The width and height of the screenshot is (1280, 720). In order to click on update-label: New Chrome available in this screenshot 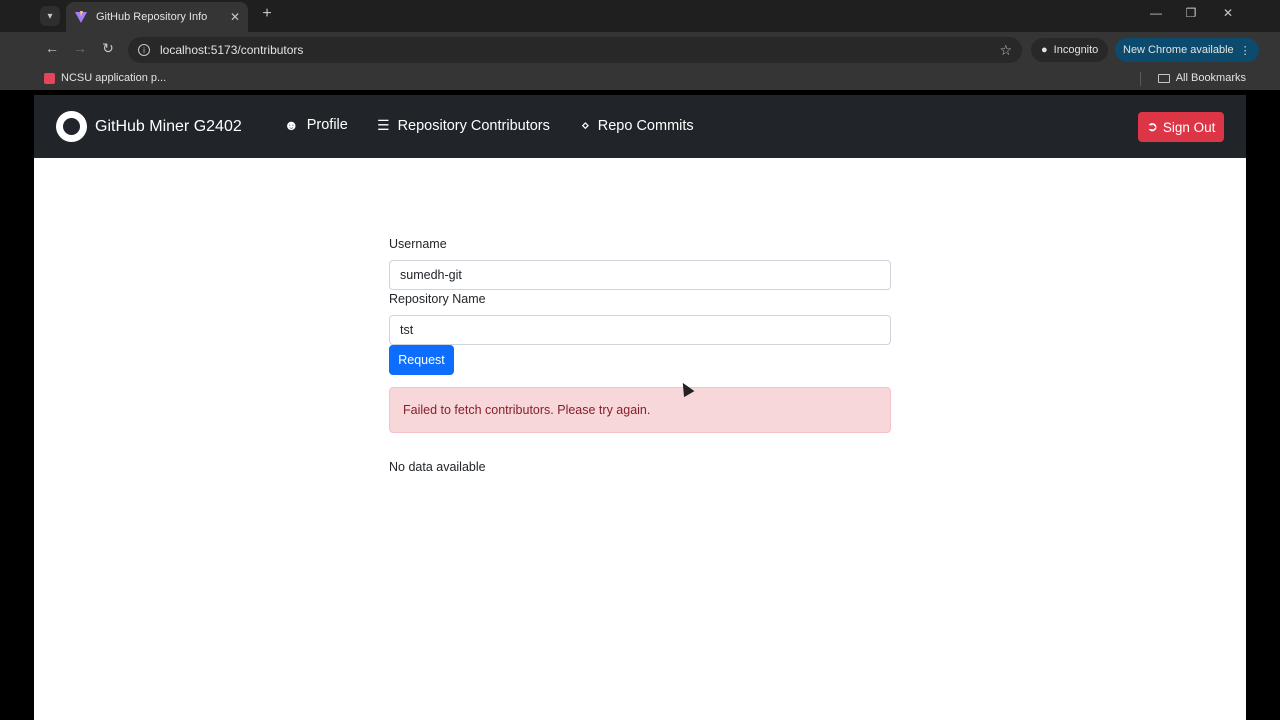, I will do `click(1178, 50)`.